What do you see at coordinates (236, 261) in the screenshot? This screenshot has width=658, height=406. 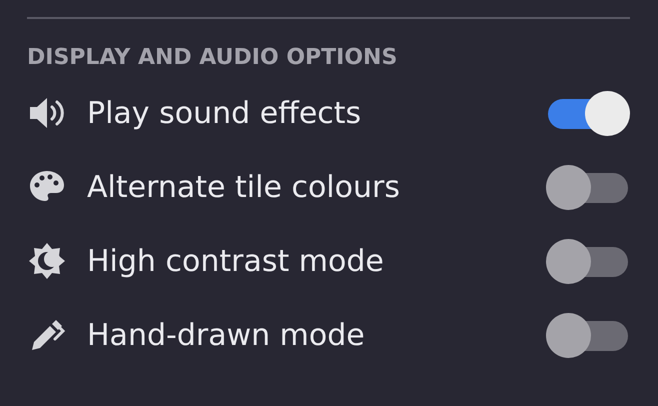 I see `option-label: High contrast mode` at bounding box center [236, 261].